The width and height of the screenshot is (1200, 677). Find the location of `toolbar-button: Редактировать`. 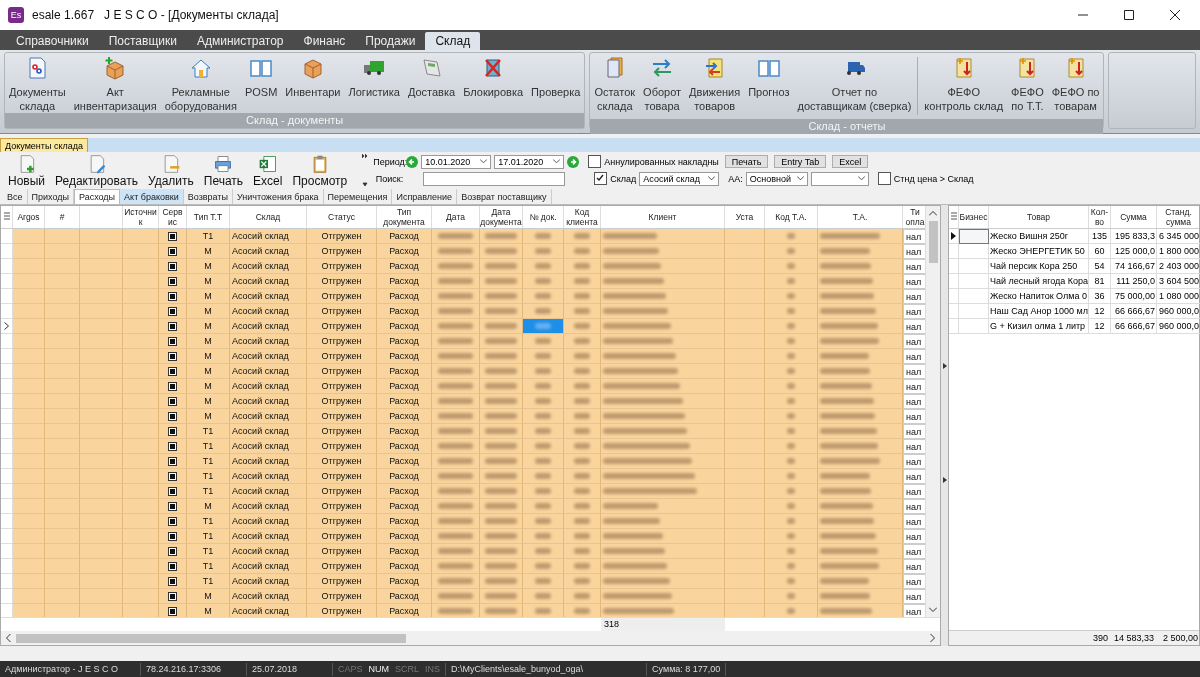

toolbar-button: Редактировать is located at coordinates (96, 170).